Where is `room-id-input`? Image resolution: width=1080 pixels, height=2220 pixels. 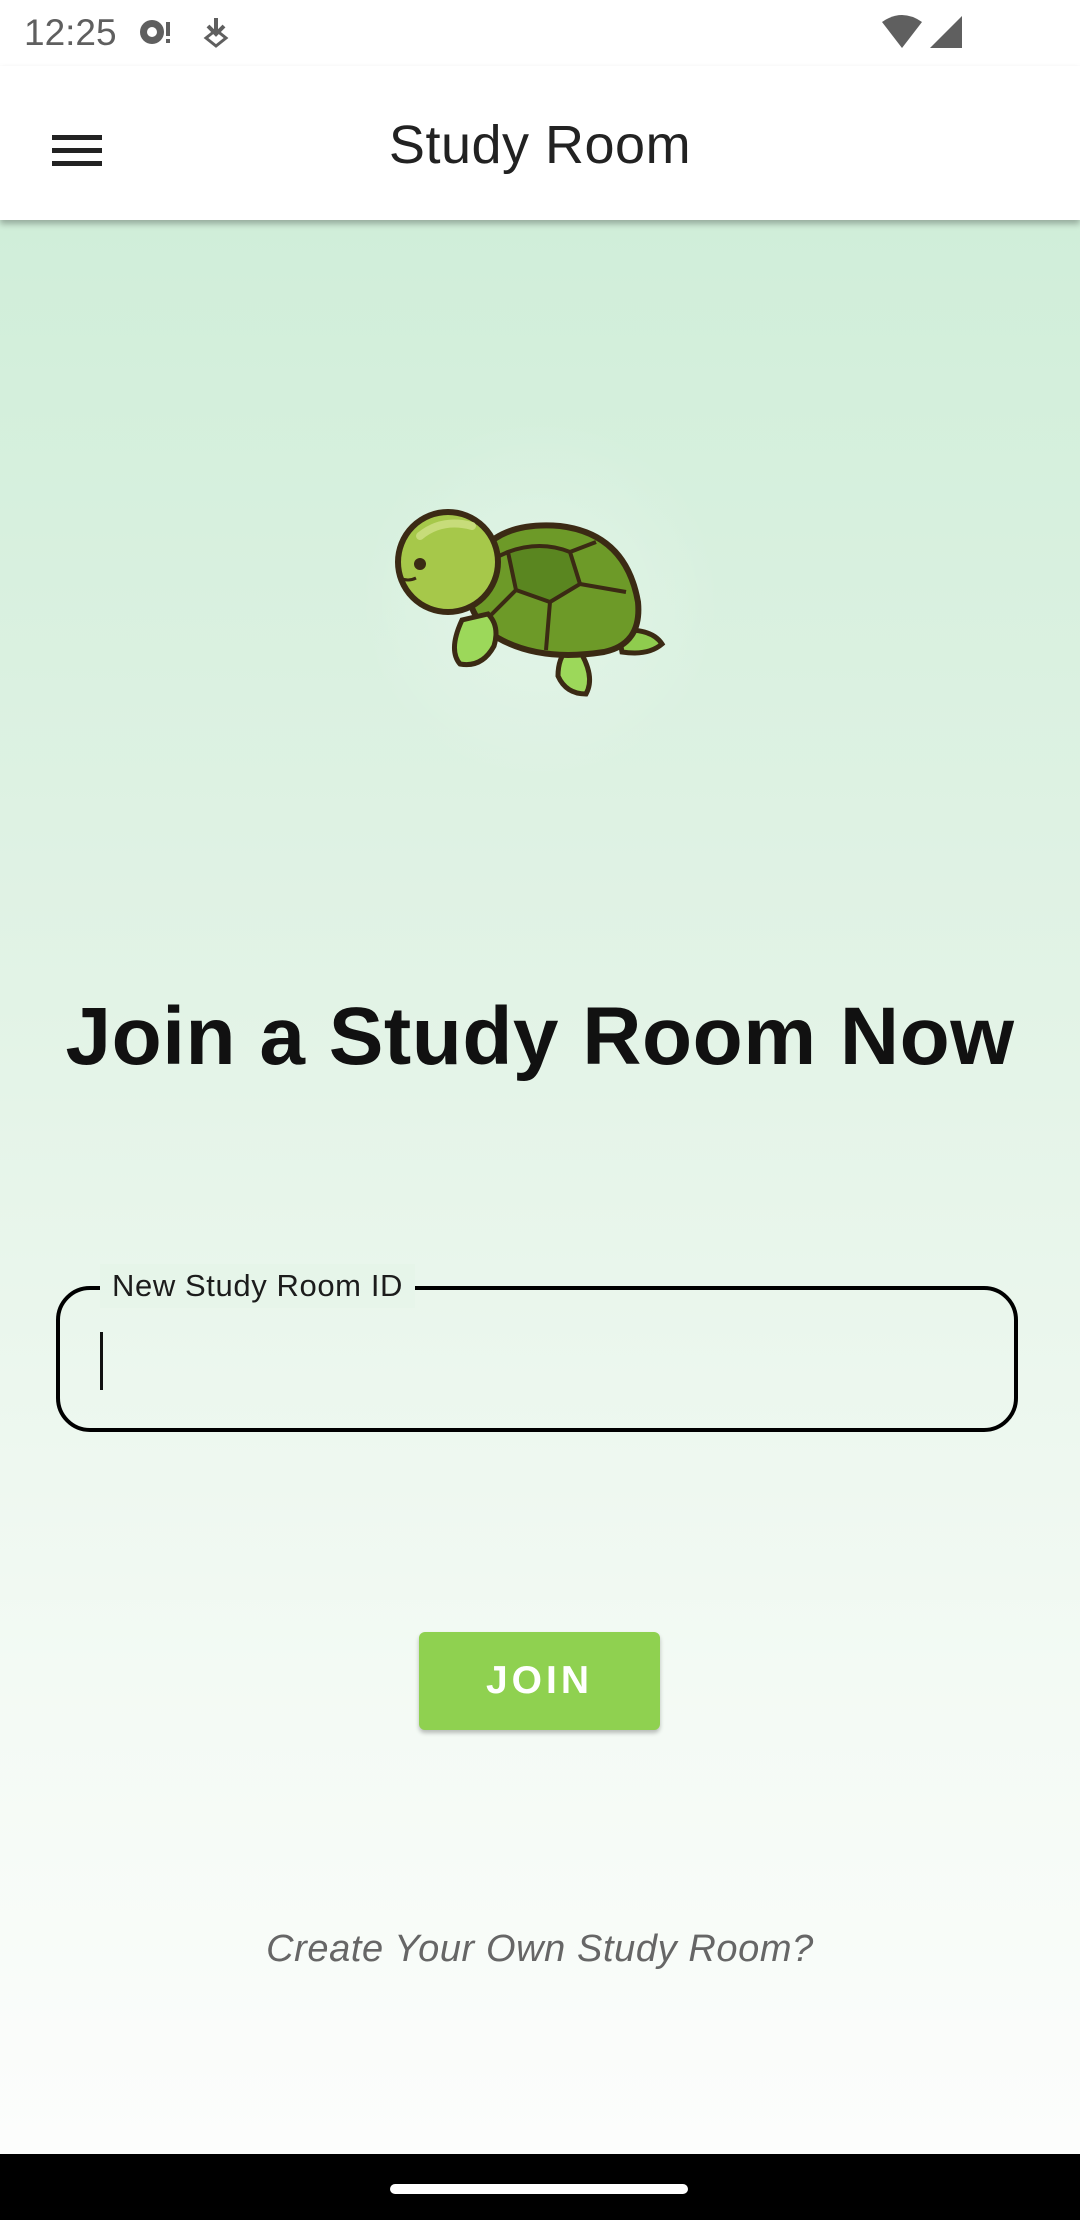 room-id-input is located at coordinates (538, 1360).